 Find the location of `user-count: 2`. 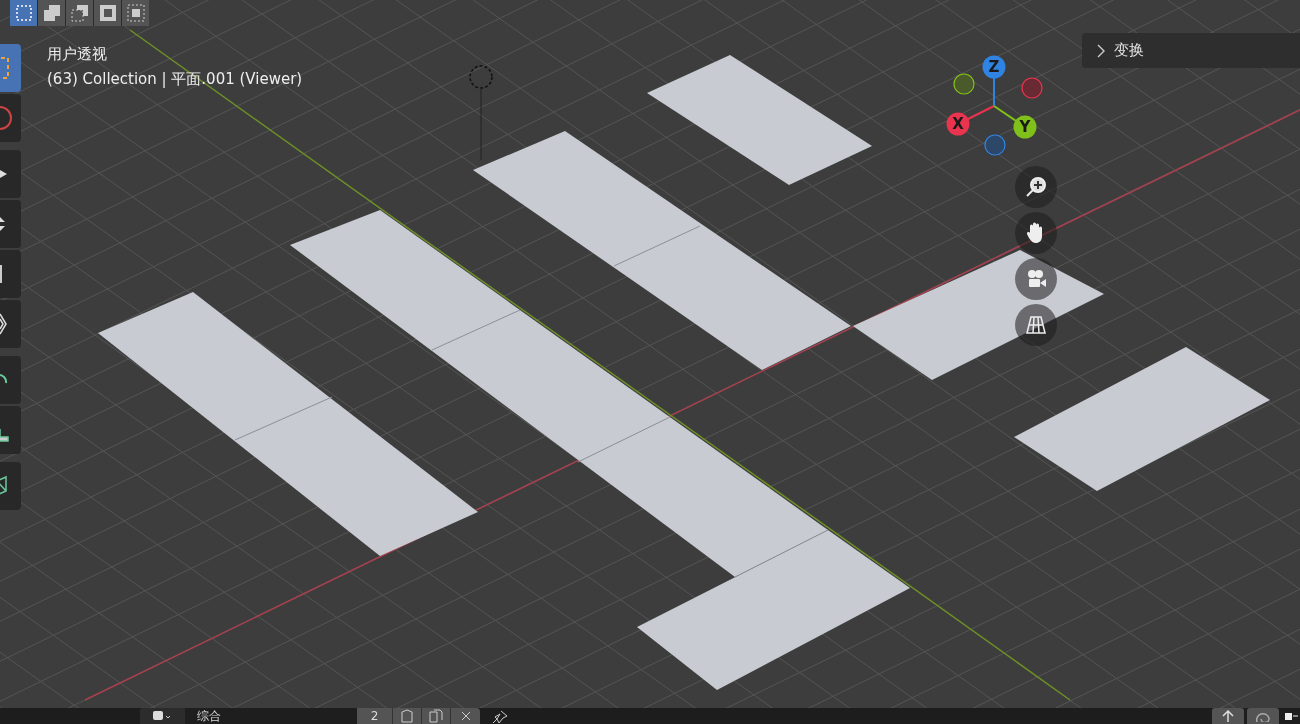

user-count: 2 is located at coordinates (375, 716).